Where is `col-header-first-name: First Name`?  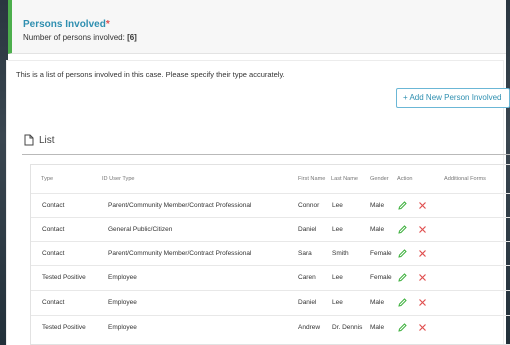
col-header-first-name: First Name is located at coordinates (312, 179).